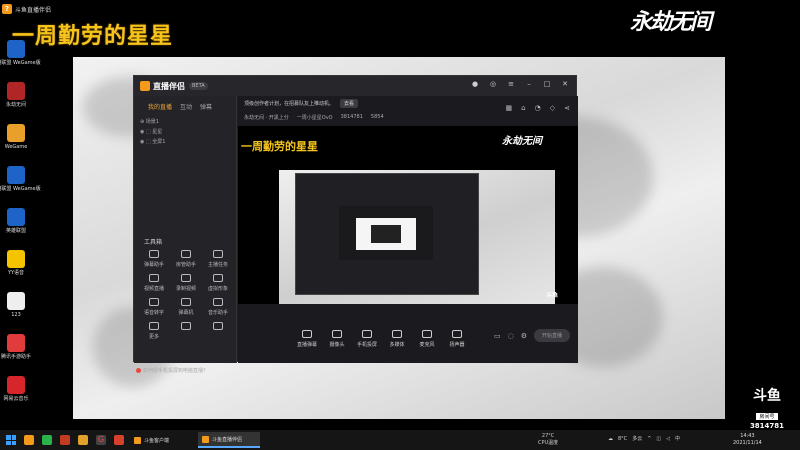 The image size is (800, 450). I want to click on minimize-icon: –, so click(529, 84).